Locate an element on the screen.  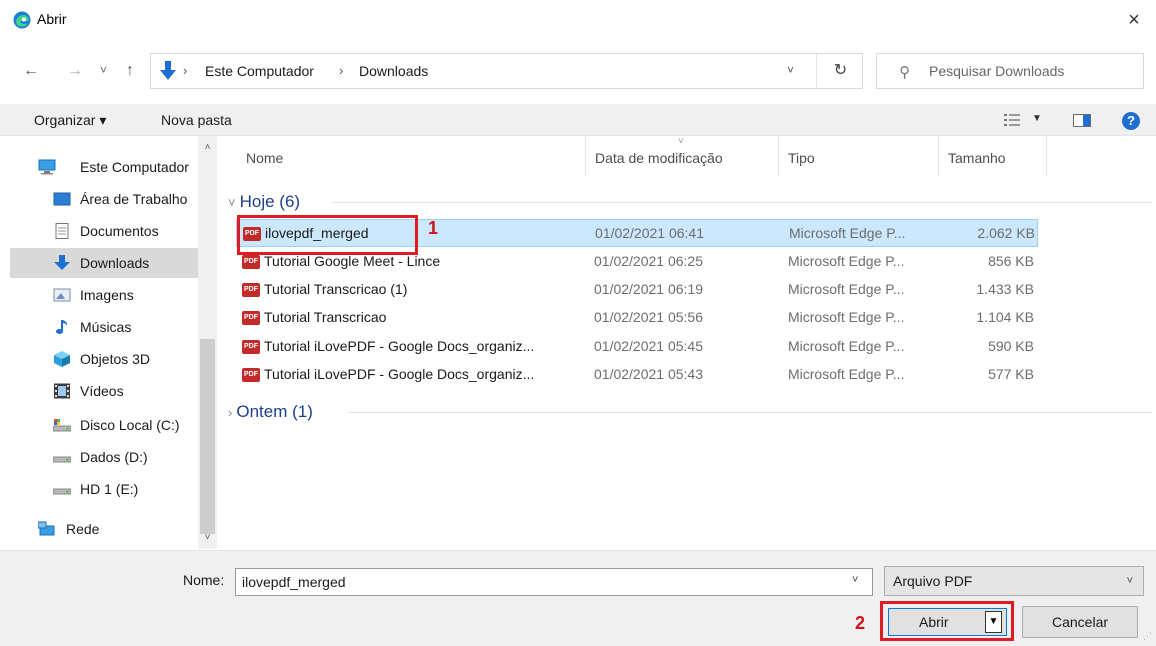
search-box: ⚲ is located at coordinates (1010, 71).